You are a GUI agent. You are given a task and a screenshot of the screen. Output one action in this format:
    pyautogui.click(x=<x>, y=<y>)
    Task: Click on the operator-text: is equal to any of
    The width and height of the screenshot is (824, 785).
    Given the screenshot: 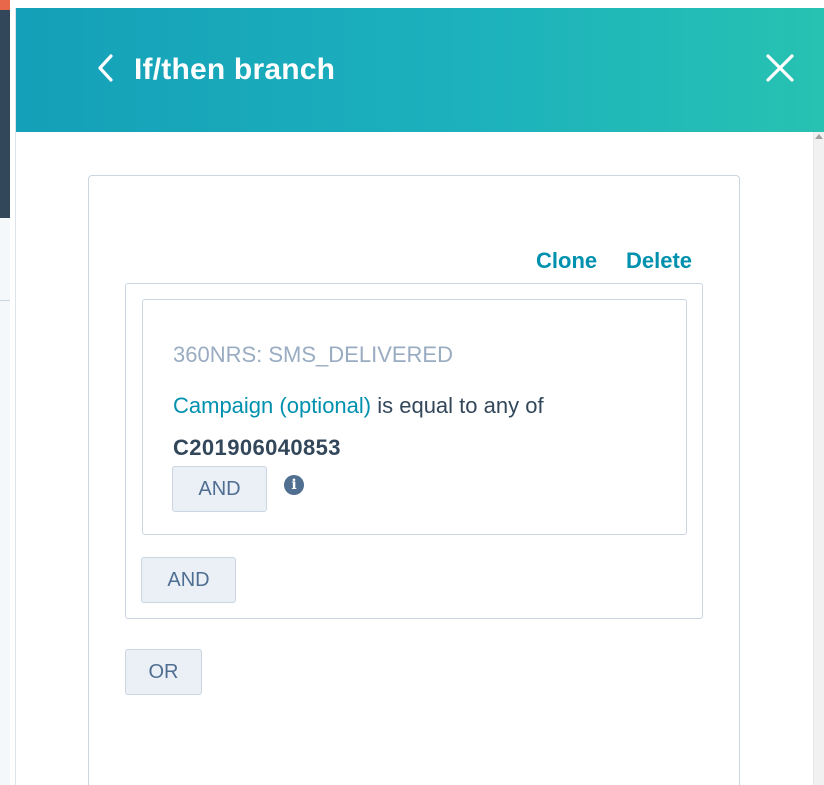 What is the action you would take?
    pyautogui.click(x=457, y=405)
    